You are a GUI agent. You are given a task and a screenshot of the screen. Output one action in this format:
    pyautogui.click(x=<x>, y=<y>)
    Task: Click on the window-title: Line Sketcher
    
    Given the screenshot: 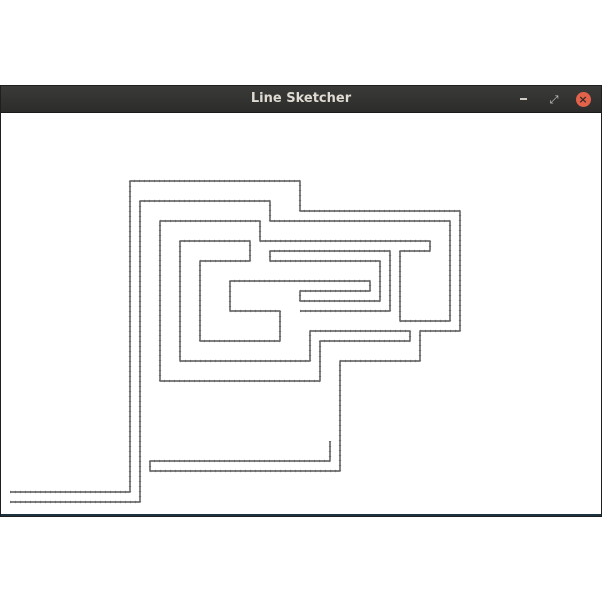 What is the action you would take?
    pyautogui.click(x=301, y=98)
    